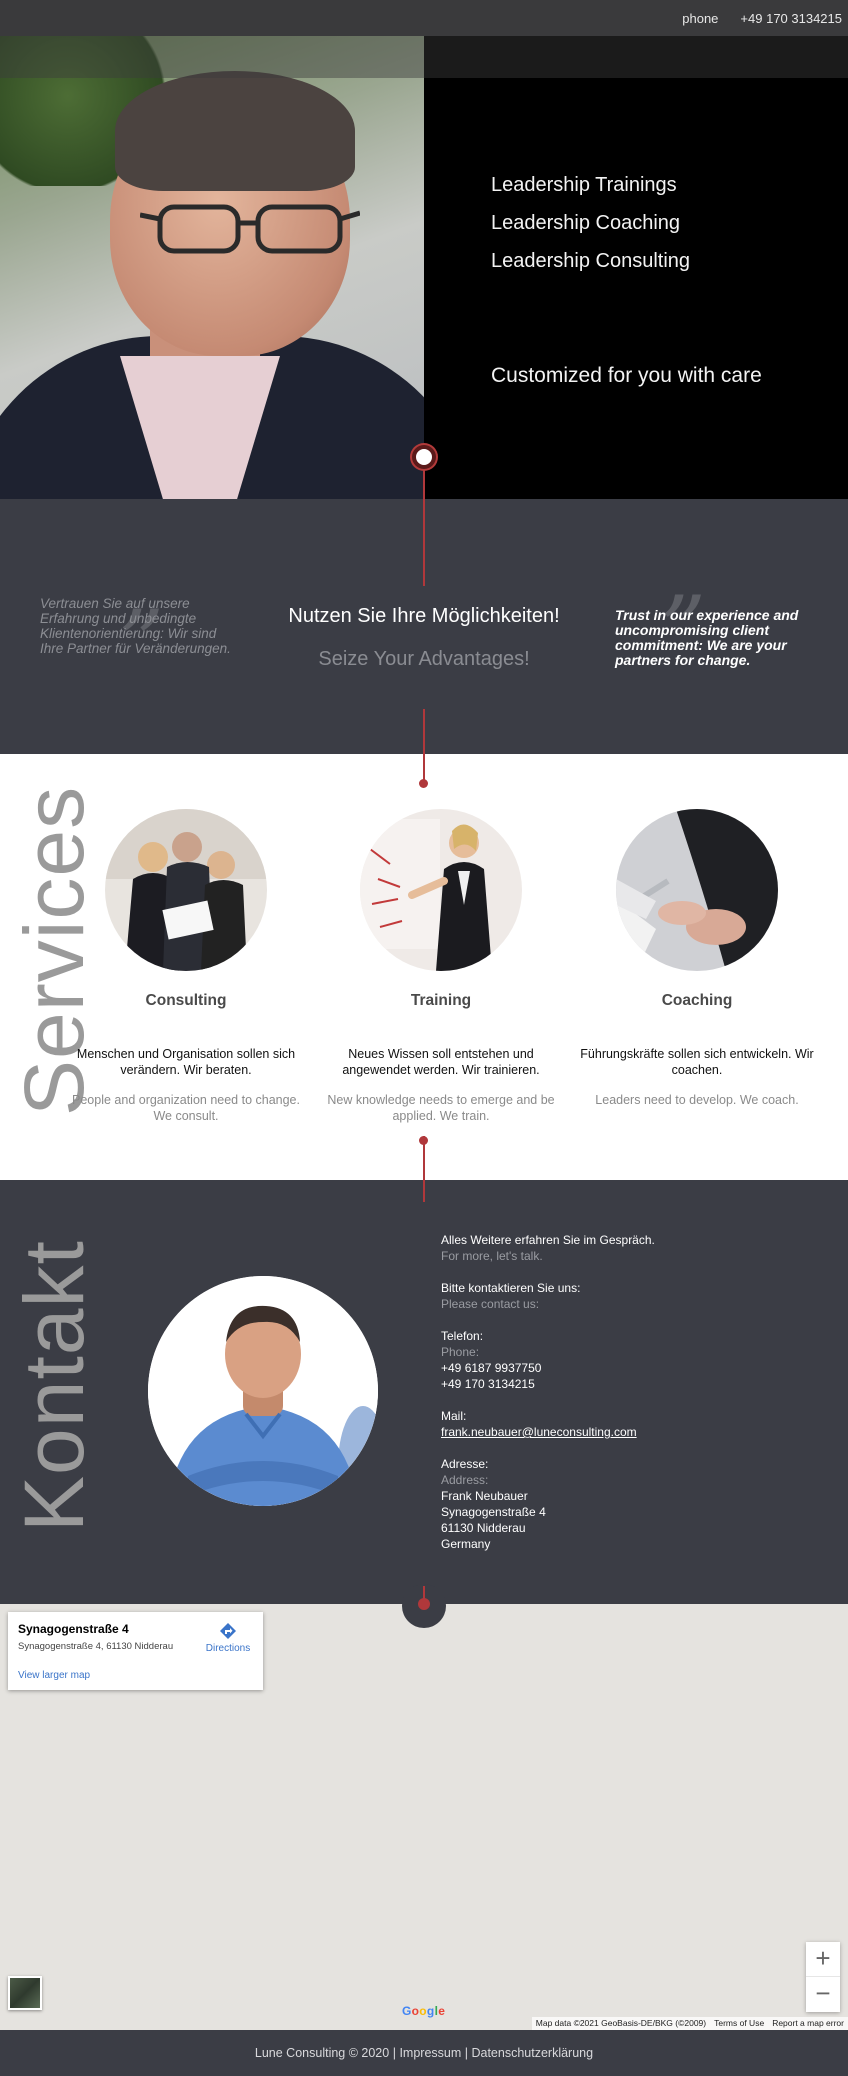 The height and width of the screenshot is (2076, 848). I want to click on copyright: Lune Consulting © 2020, so click(322, 2053).